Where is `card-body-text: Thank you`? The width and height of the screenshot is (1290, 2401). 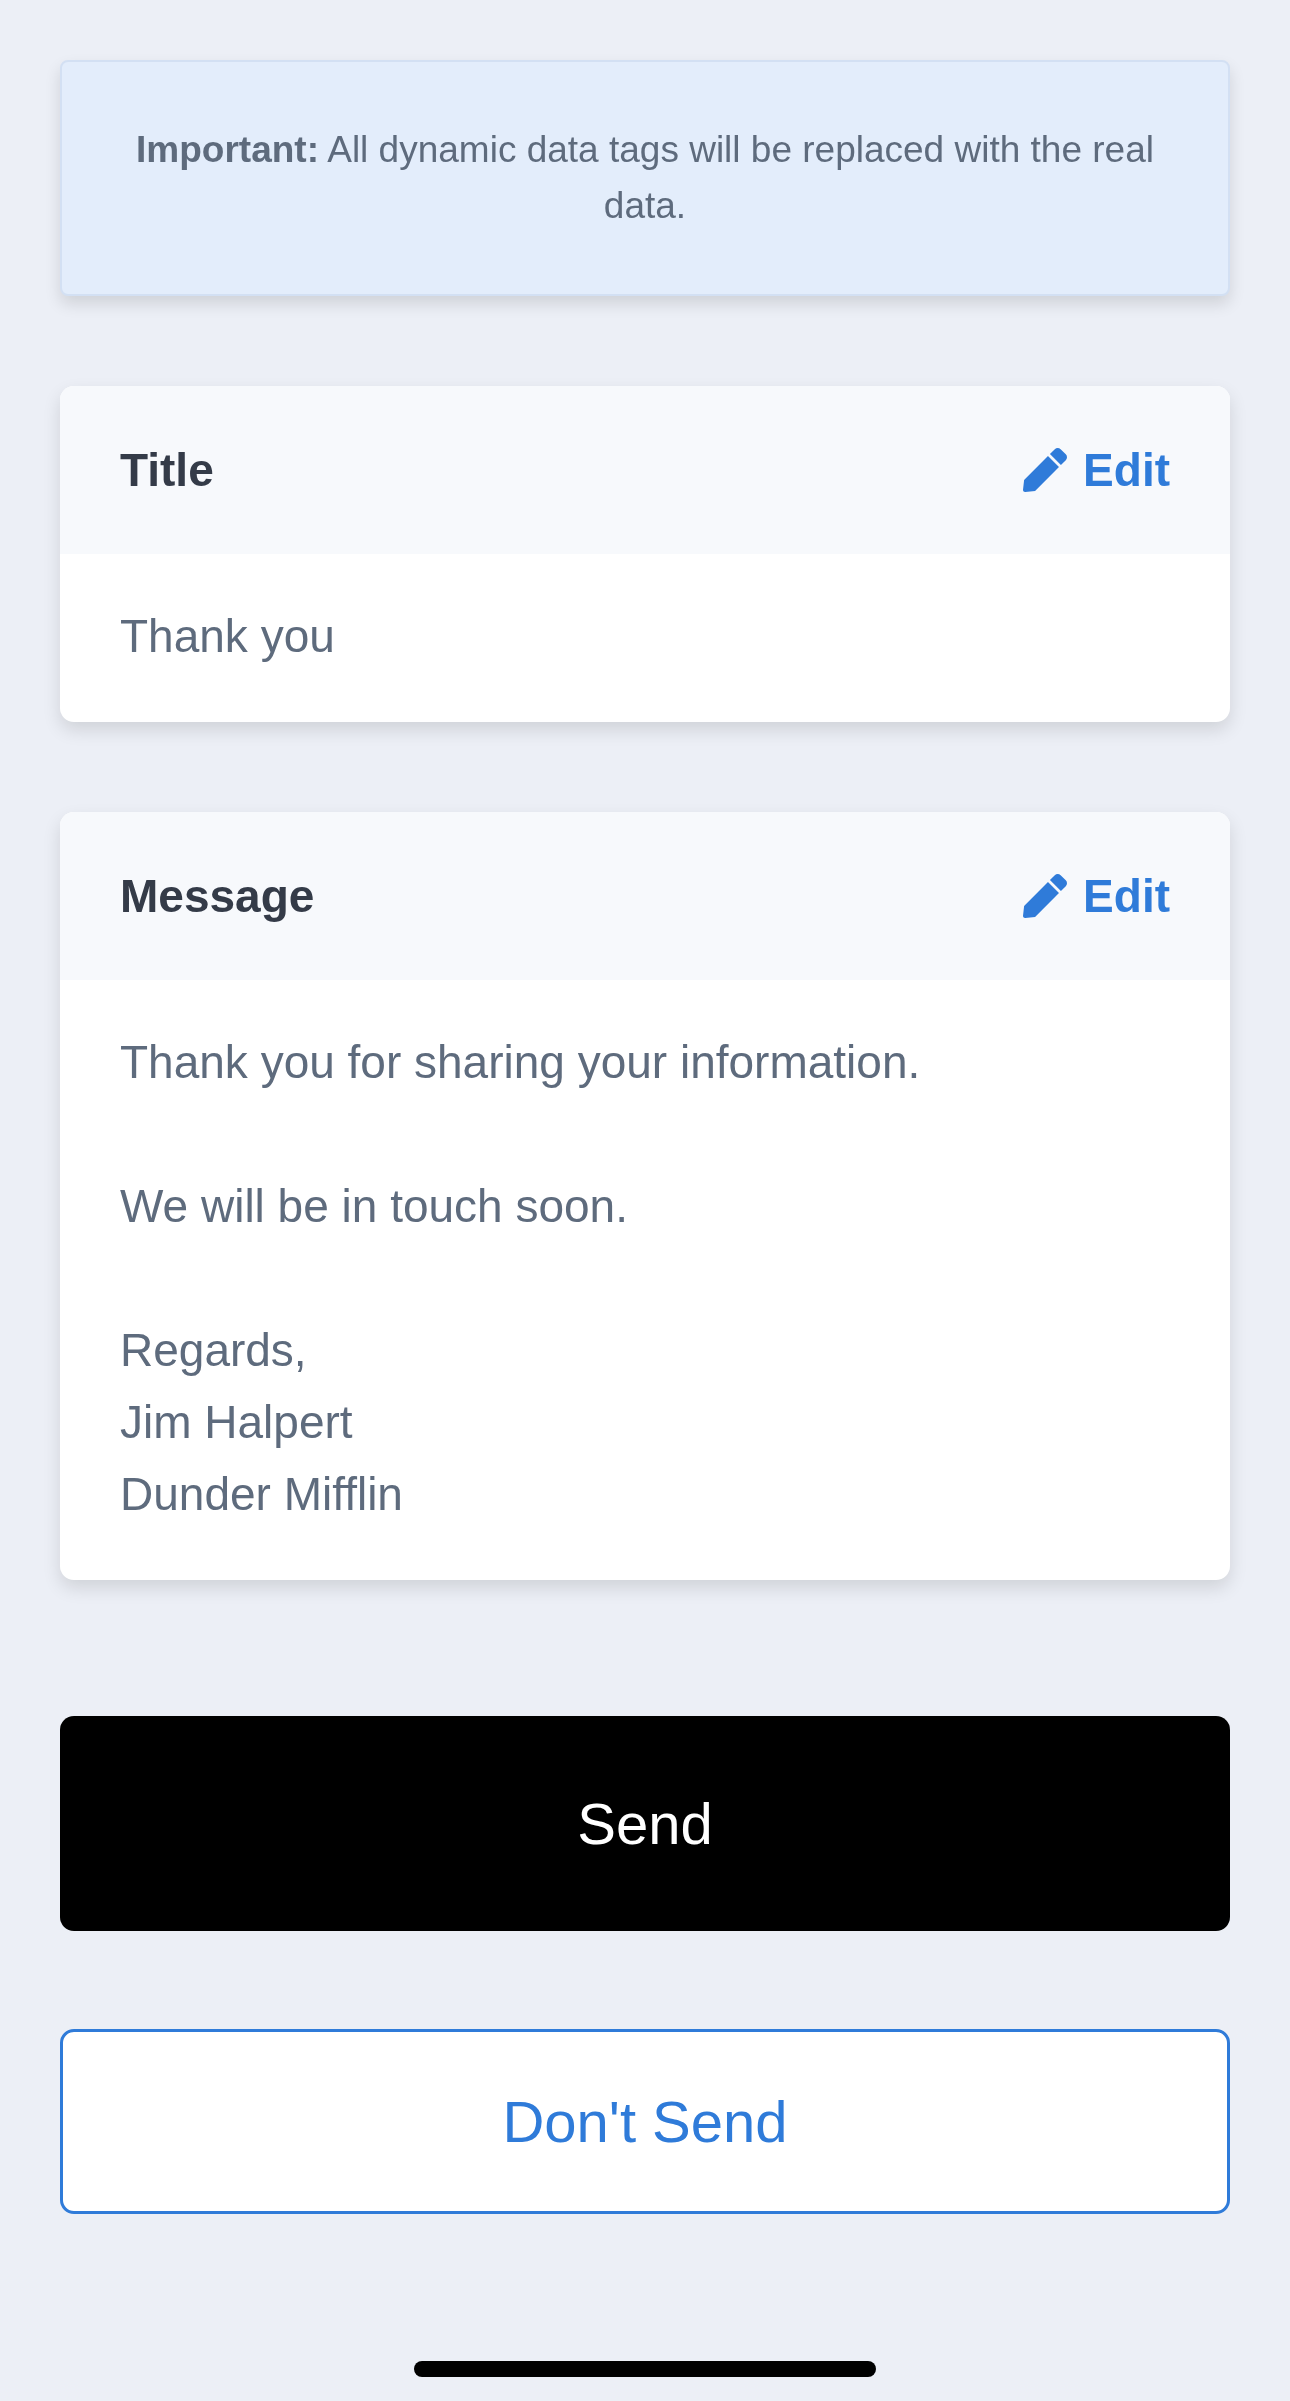 card-body-text: Thank you is located at coordinates (228, 636).